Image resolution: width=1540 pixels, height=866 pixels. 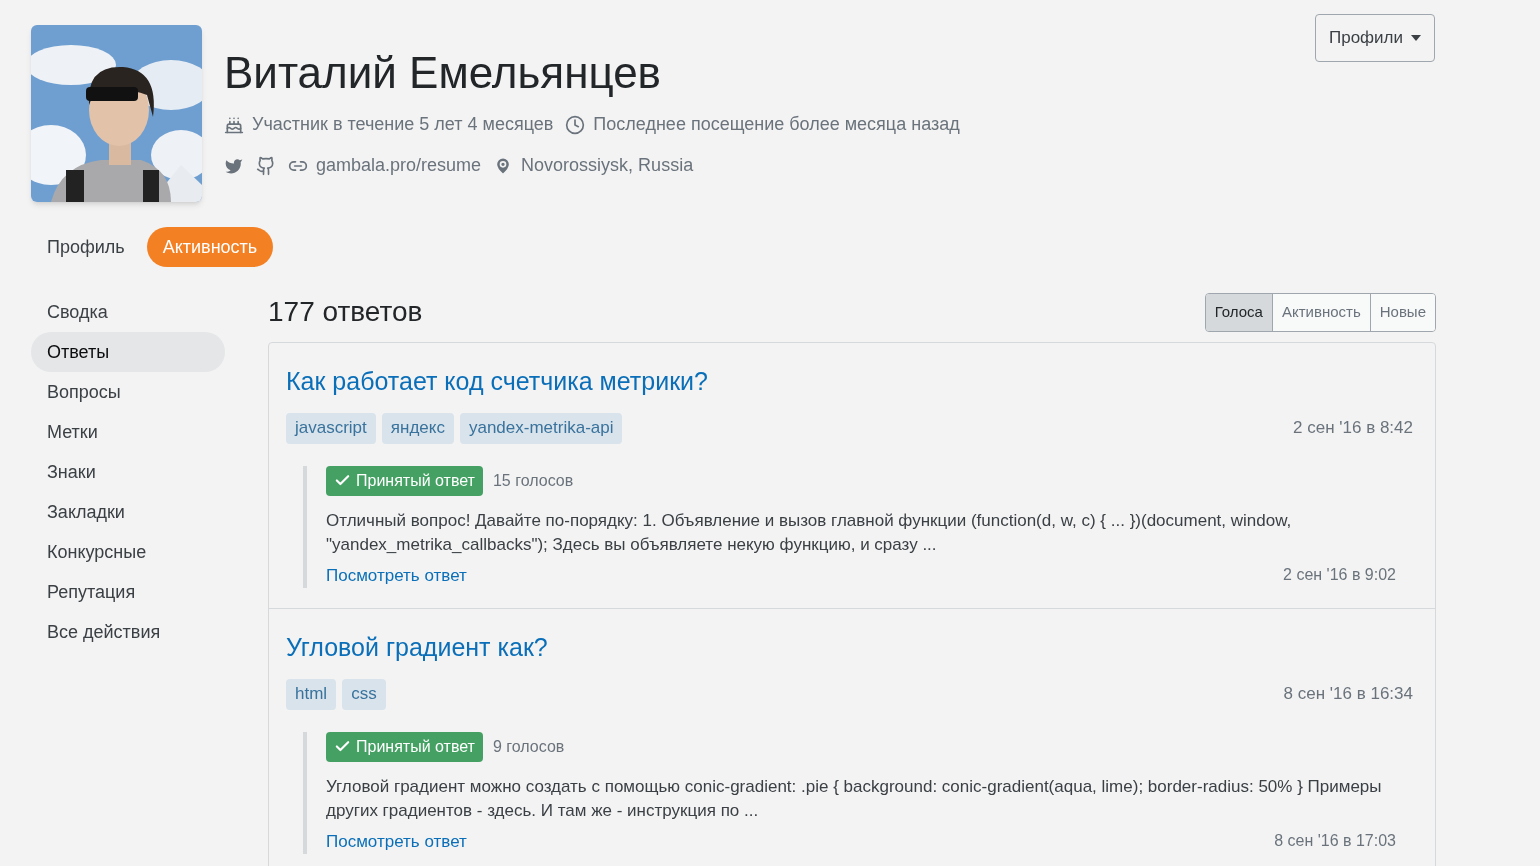 I want to click on tag: яндекс, so click(x=417, y=428).